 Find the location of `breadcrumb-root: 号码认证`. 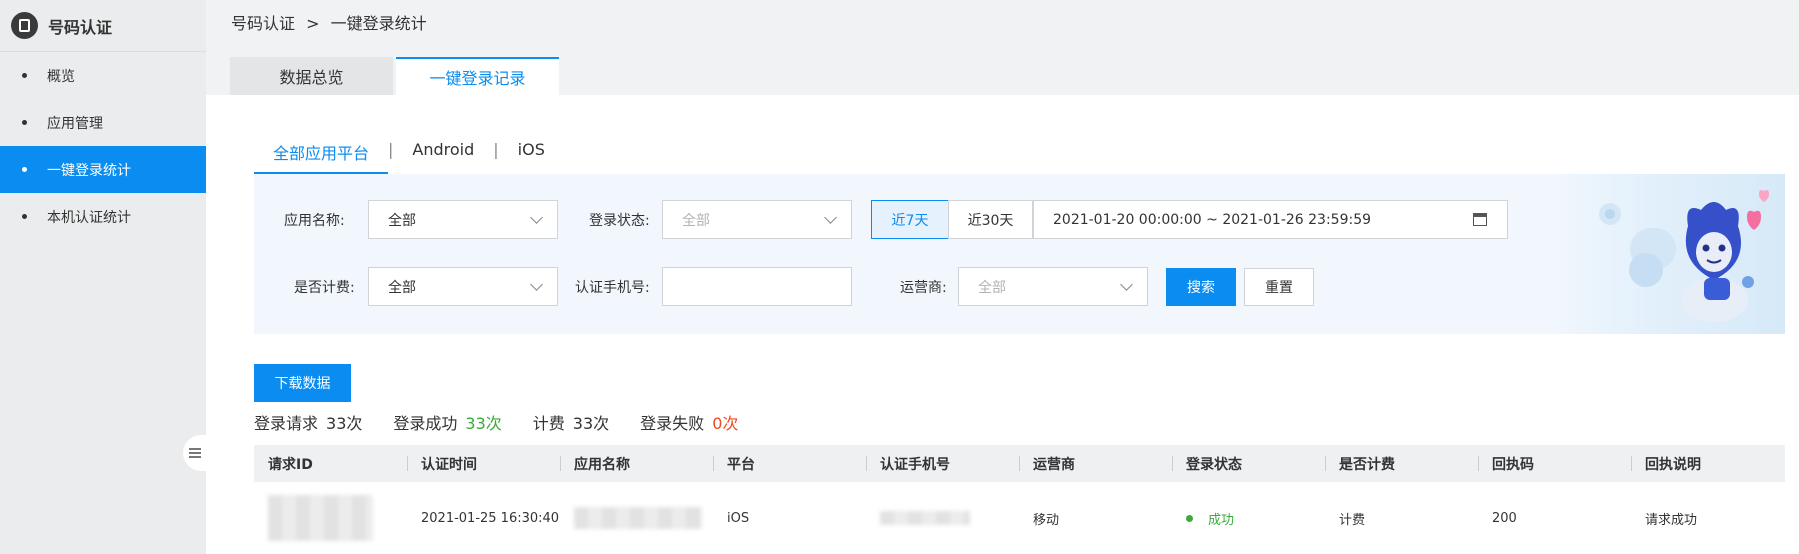

breadcrumb-root: 号码认证 is located at coordinates (263, 23).